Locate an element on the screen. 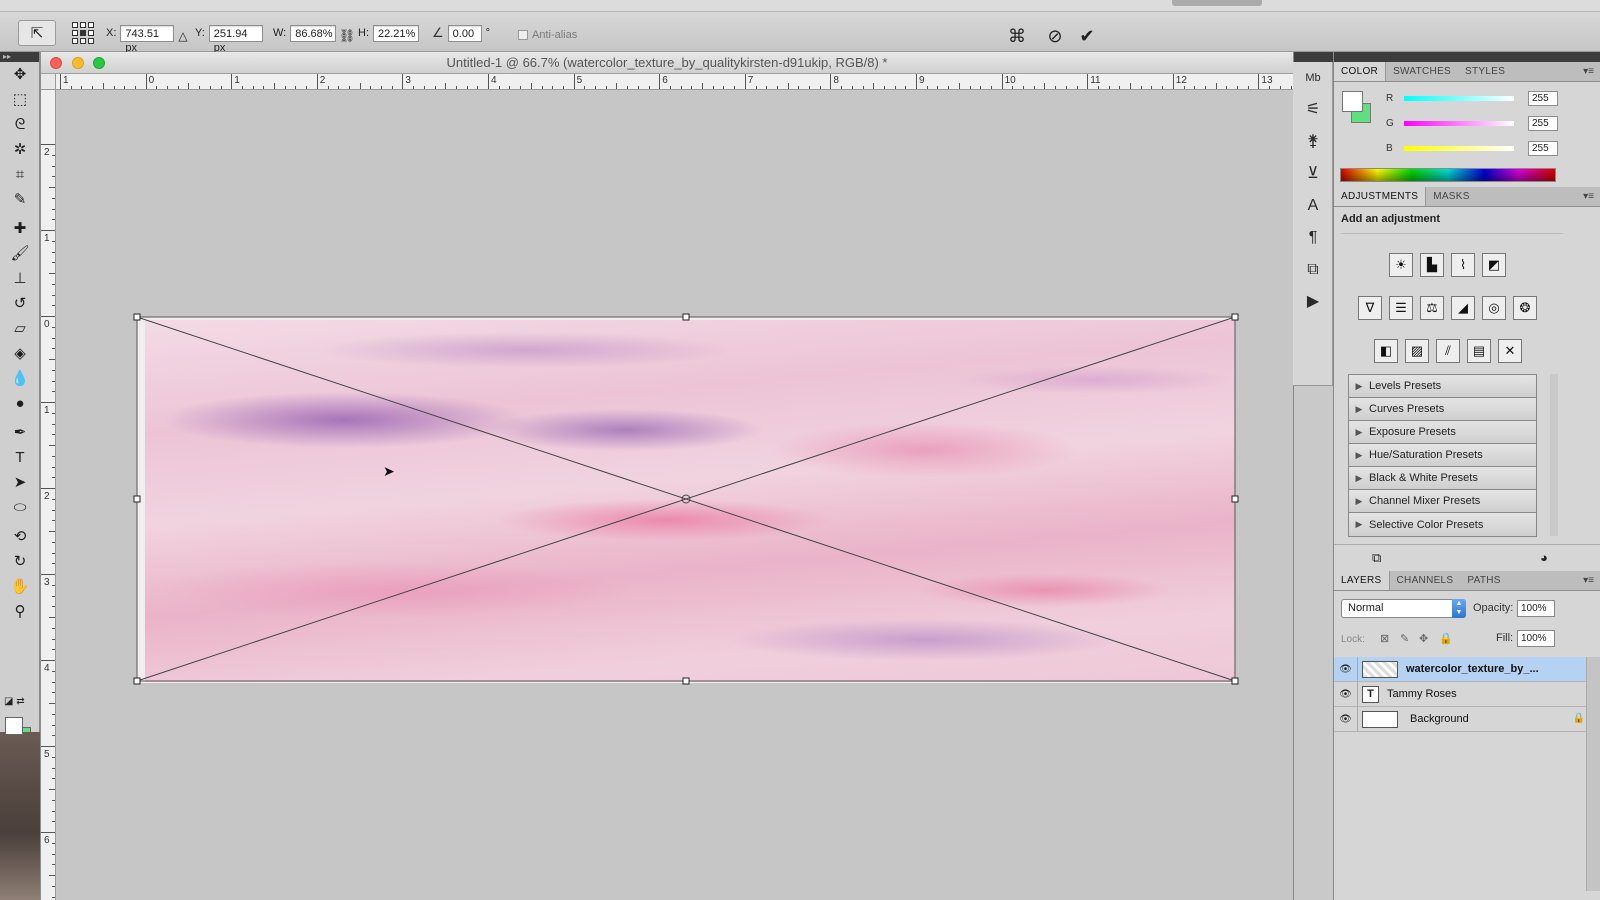 The image size is (1600, 900). actions-panel-icon: ▶ is located at coordinates (1313, 302).